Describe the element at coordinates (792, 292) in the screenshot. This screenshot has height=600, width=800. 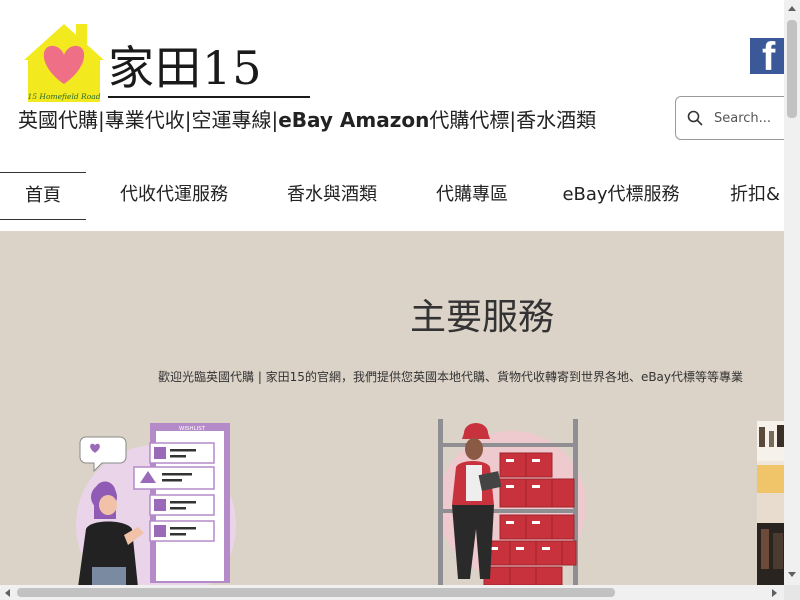
I see `vertical-scrollbar` at that location.